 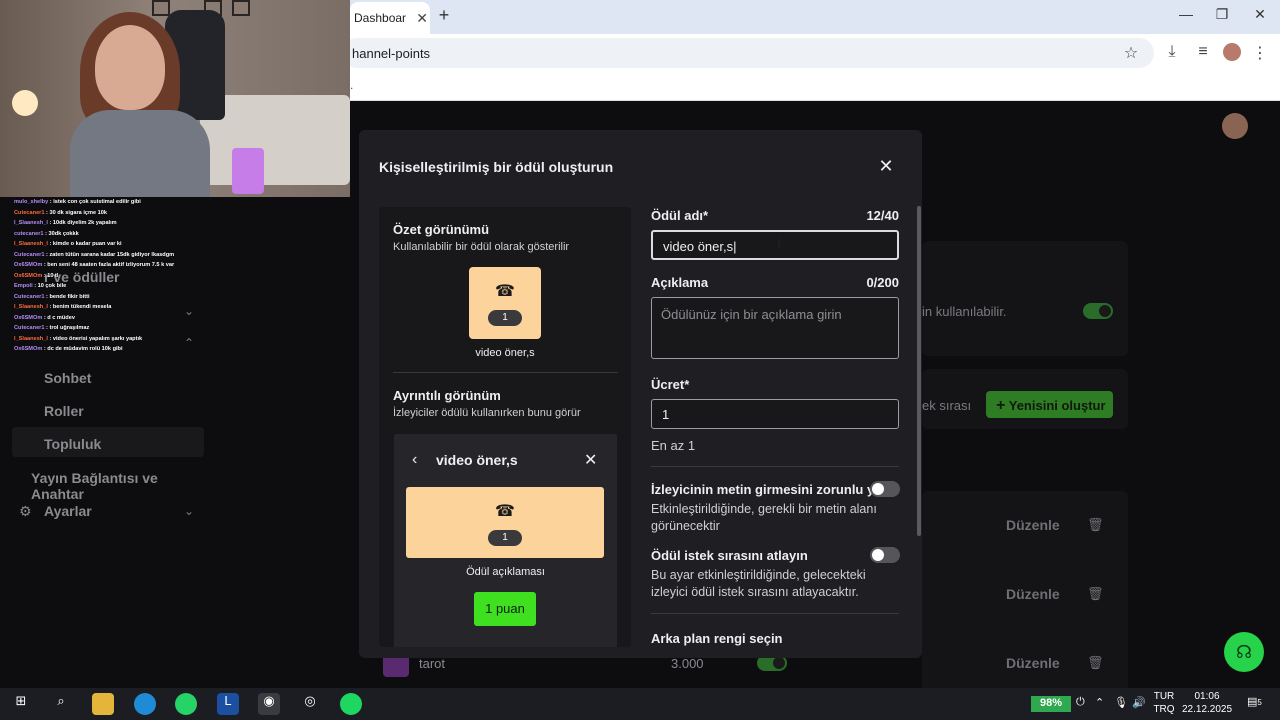 I want to click on user-avatar, so click(x=1235, y=126).